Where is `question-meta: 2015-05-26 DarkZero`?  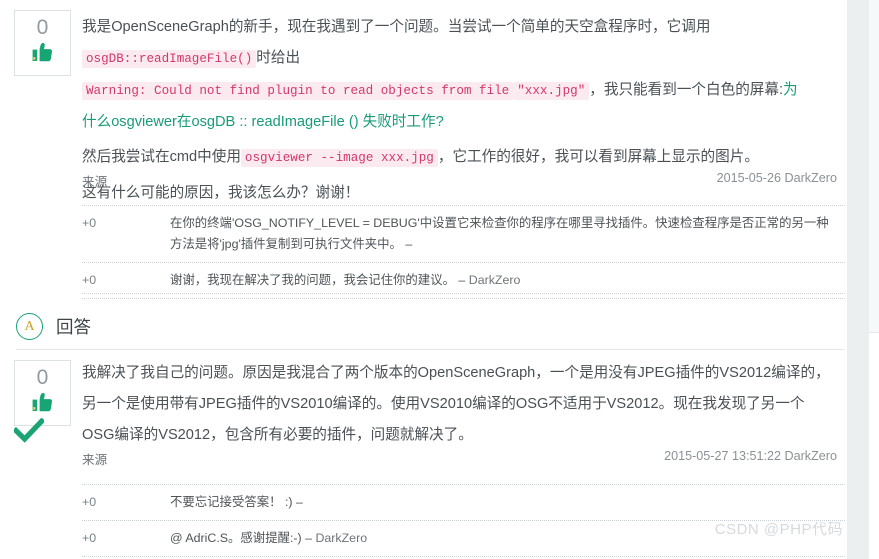 question-meta: 2015-05-26 DarkZero is located at coordinates (776, 178).